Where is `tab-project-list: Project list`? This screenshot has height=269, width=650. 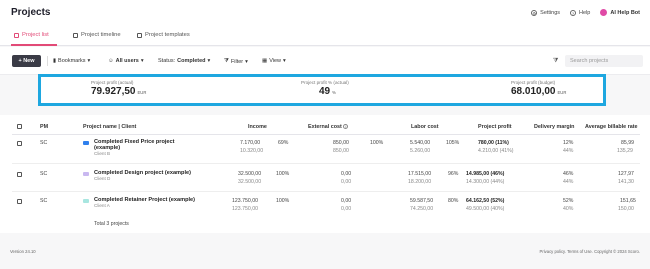 tab-project-list: Project list is located at coordinates (31, 35).